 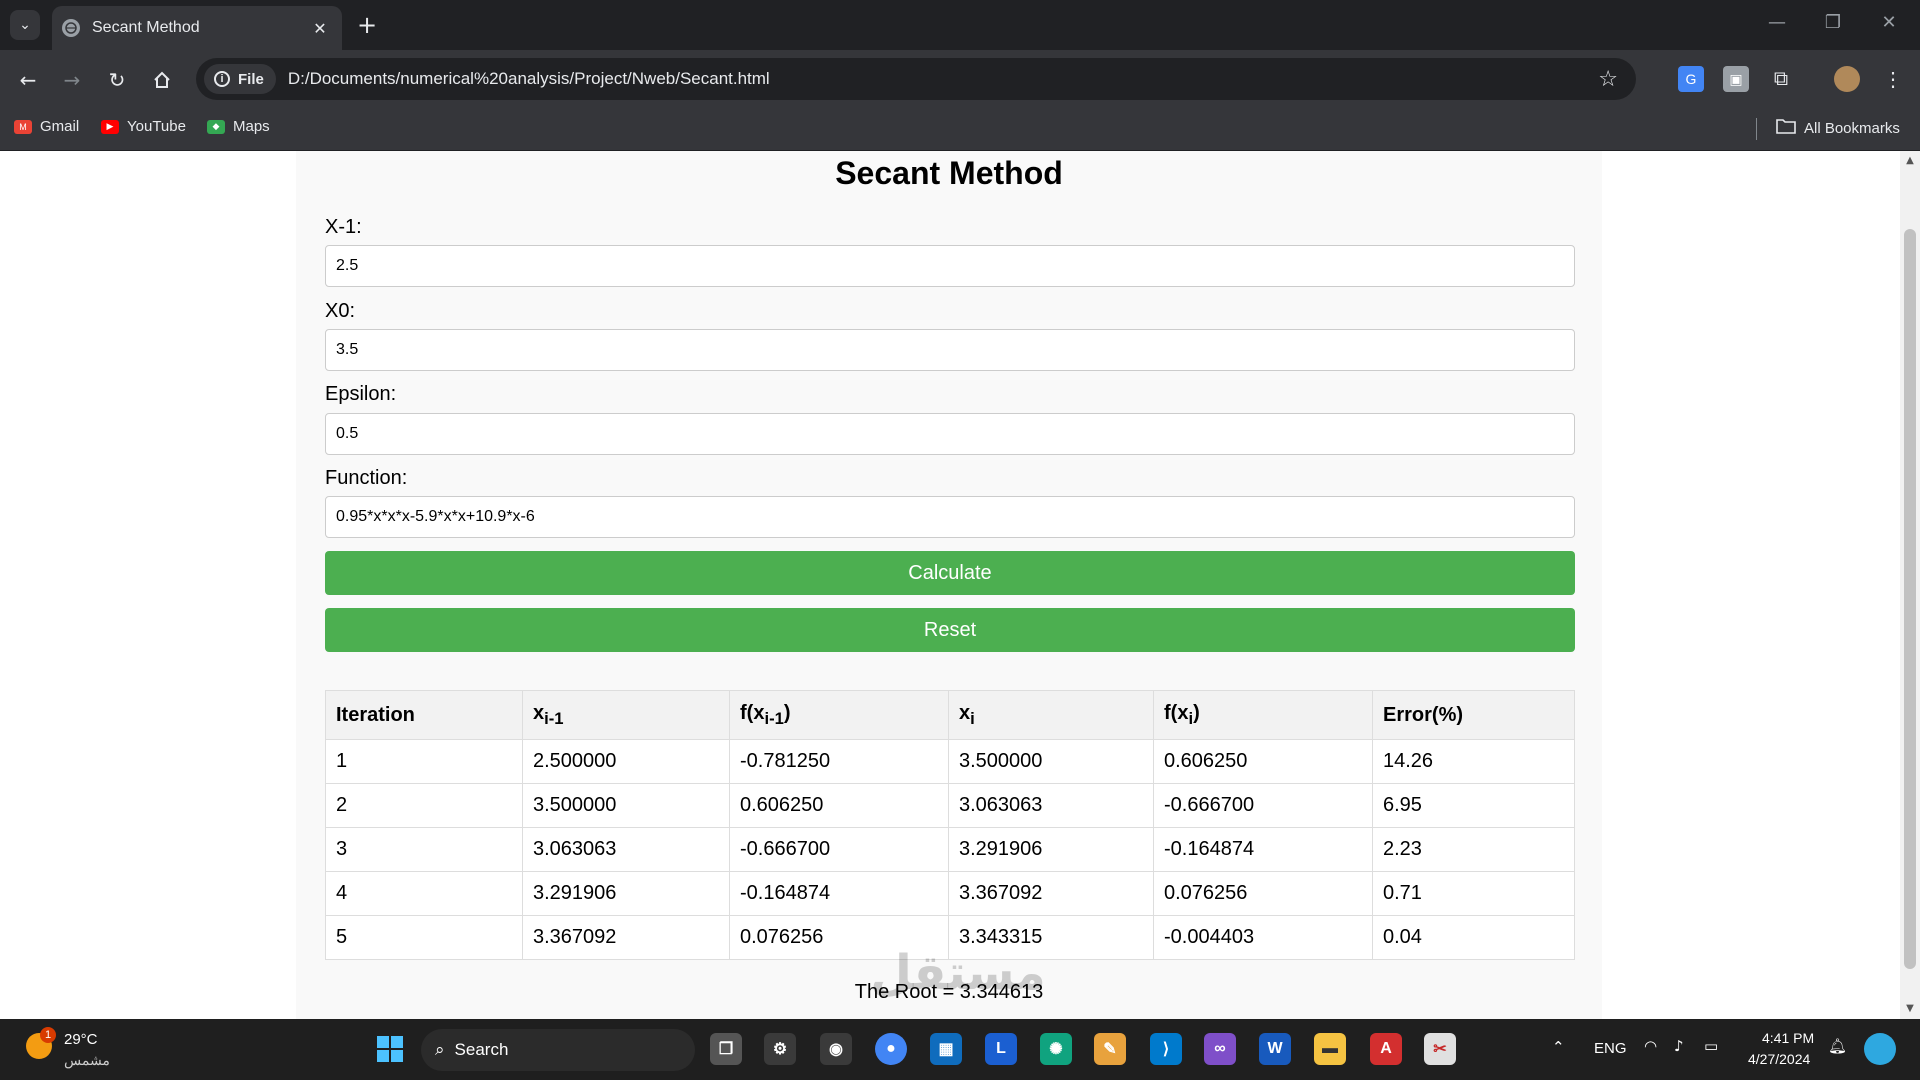 What do you see at coordinates (110, 126) in the screenshot?
I see `youtube-icon: ▶` at bounding box center [110, 126].